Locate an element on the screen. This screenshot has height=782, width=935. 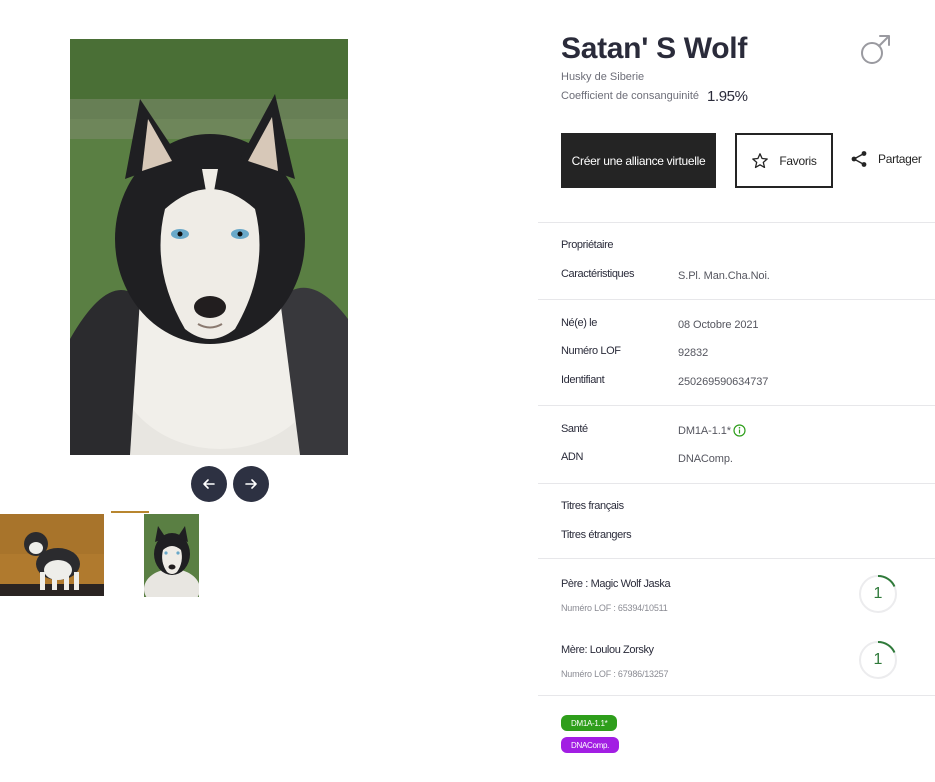
favorites-label: Favoris is located at coordinates (798, 160).